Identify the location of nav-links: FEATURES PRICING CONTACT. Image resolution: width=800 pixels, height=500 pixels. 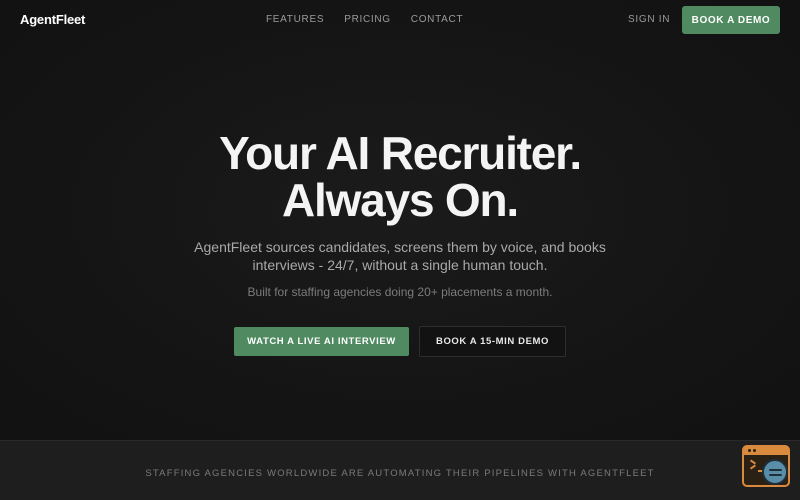
(374, 19).